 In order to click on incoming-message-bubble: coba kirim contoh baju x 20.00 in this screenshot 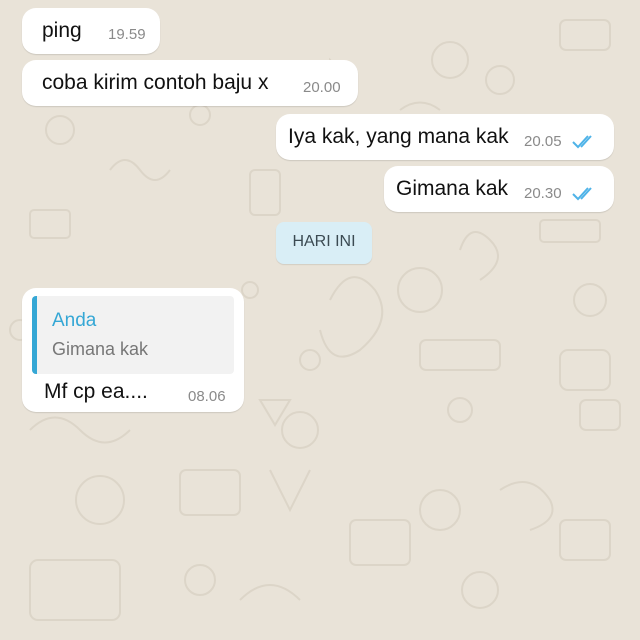, I will do `click(190, 83)`.